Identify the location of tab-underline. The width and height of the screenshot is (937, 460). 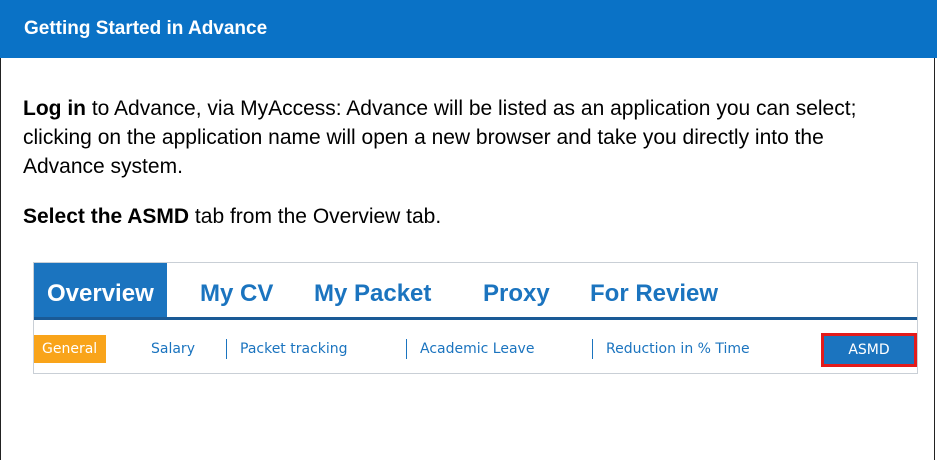
(475, 318).